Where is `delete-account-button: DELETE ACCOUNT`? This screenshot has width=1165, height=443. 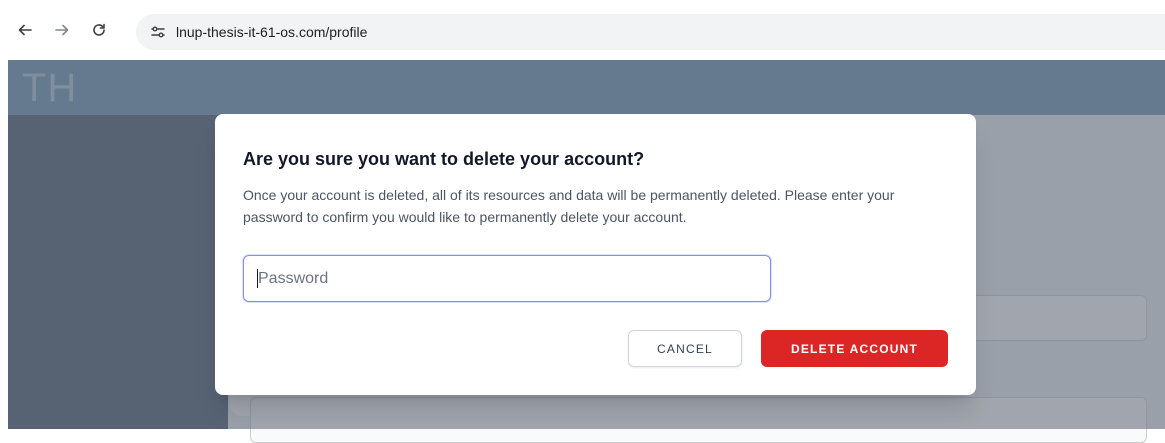
delete-account-button: DELETE ACCOUNT is located at coordinates (854, 348).